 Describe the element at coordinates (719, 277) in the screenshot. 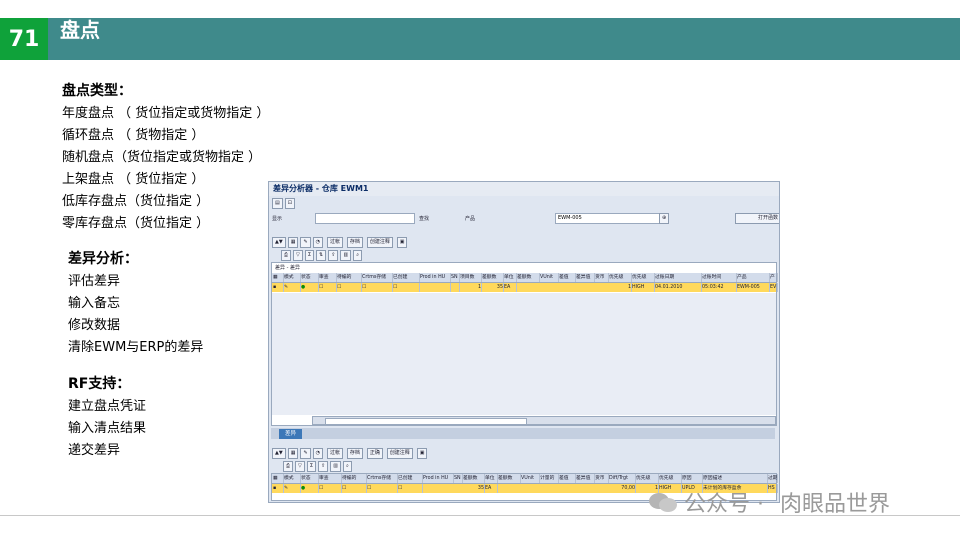

I see `column-header: 过账时间` at that location.